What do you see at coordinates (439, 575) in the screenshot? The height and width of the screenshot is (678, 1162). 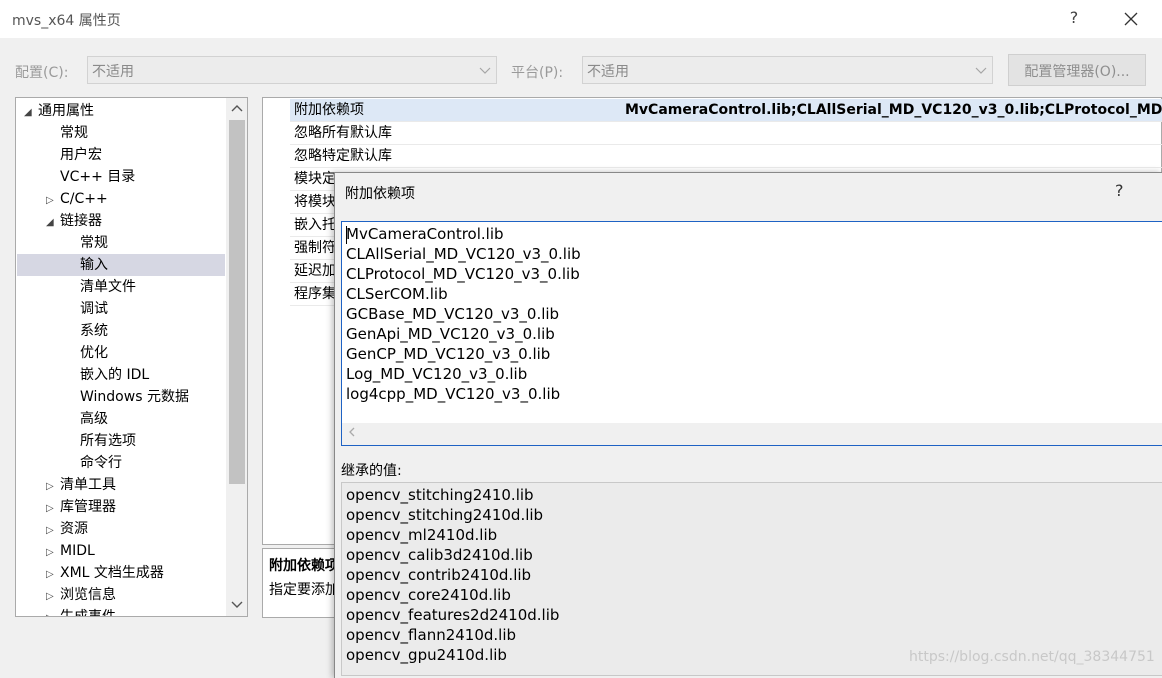 I see `inherited-line: opencv_contrib2410d.lib` at bounding box center [439, 575].